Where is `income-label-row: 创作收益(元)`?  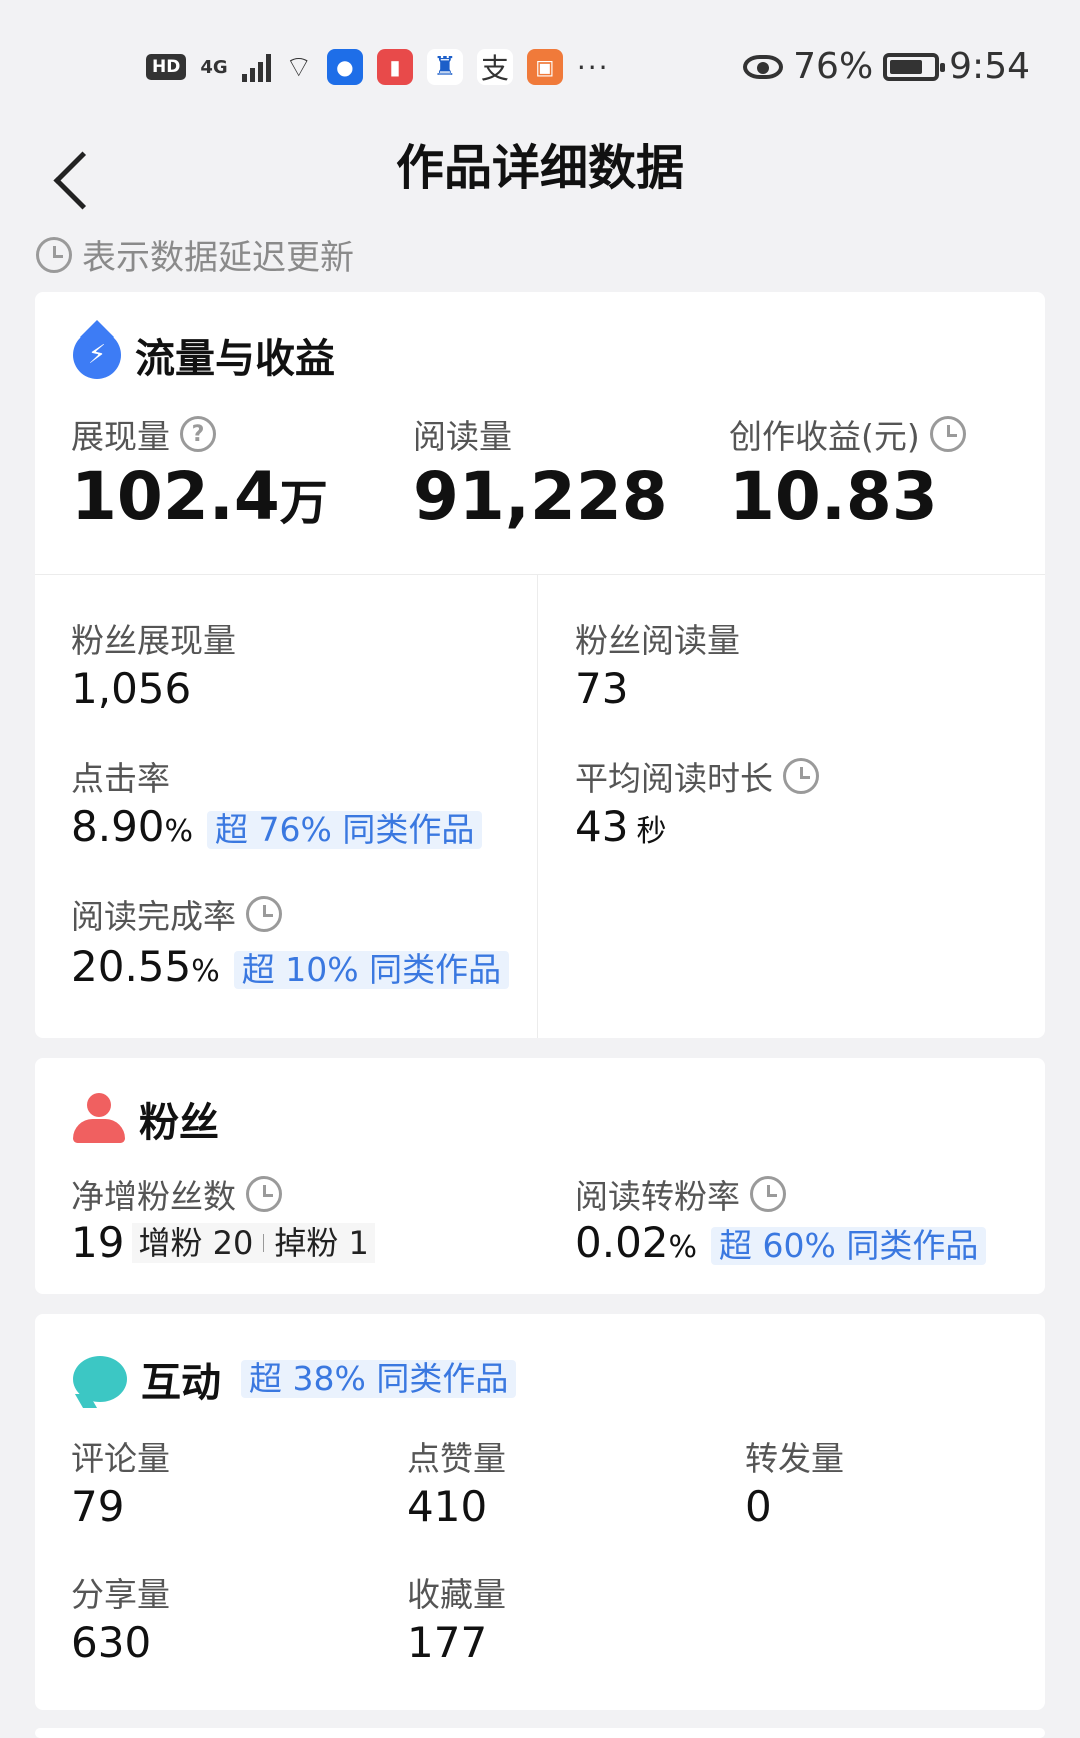
income-label-row: 创作收益(元) is located at coordinates (847, 434).